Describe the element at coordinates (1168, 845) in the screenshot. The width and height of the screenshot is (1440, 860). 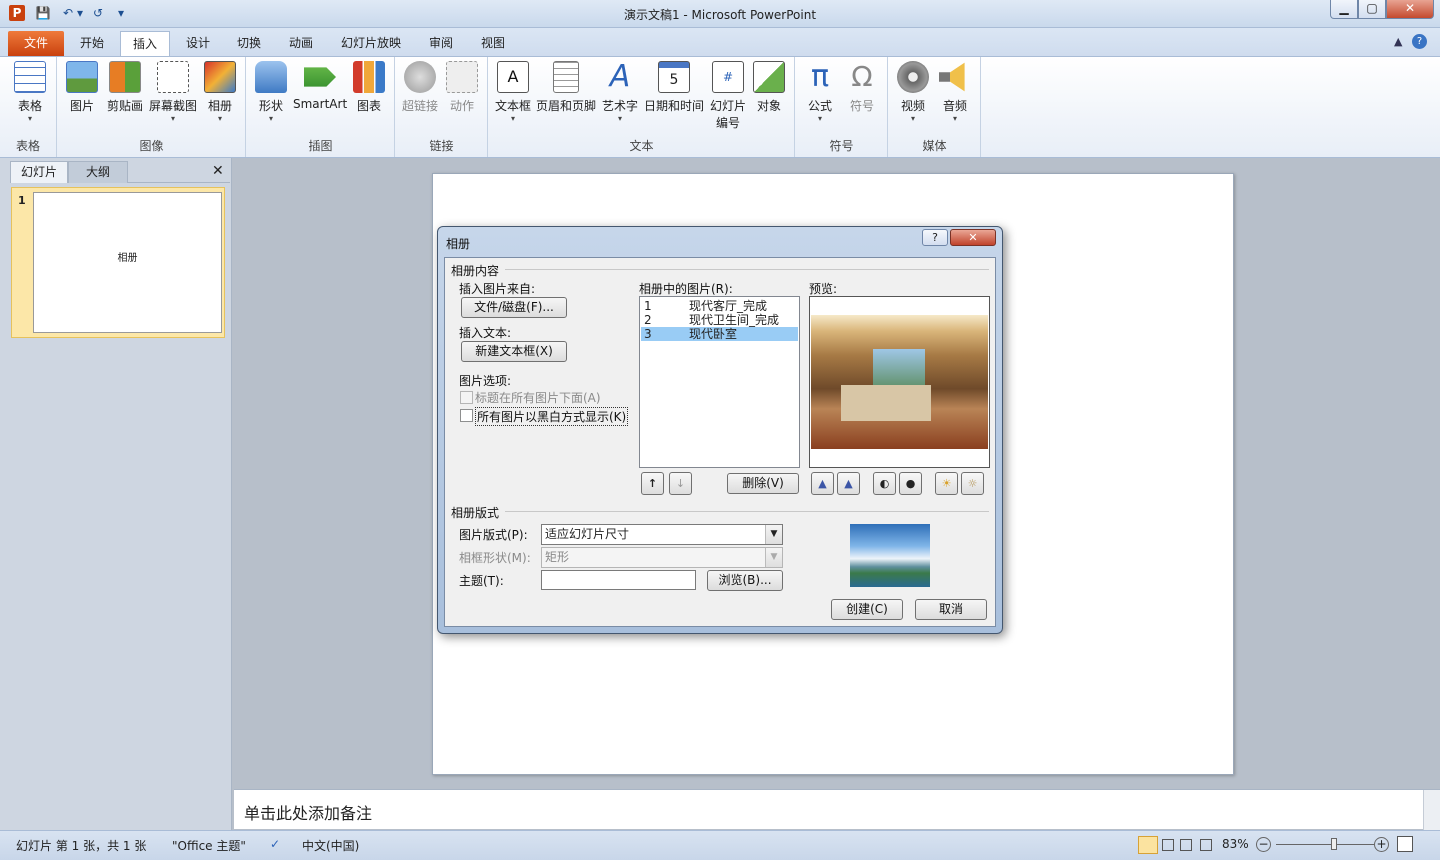
I see `slide-sorter-icon` at that location.